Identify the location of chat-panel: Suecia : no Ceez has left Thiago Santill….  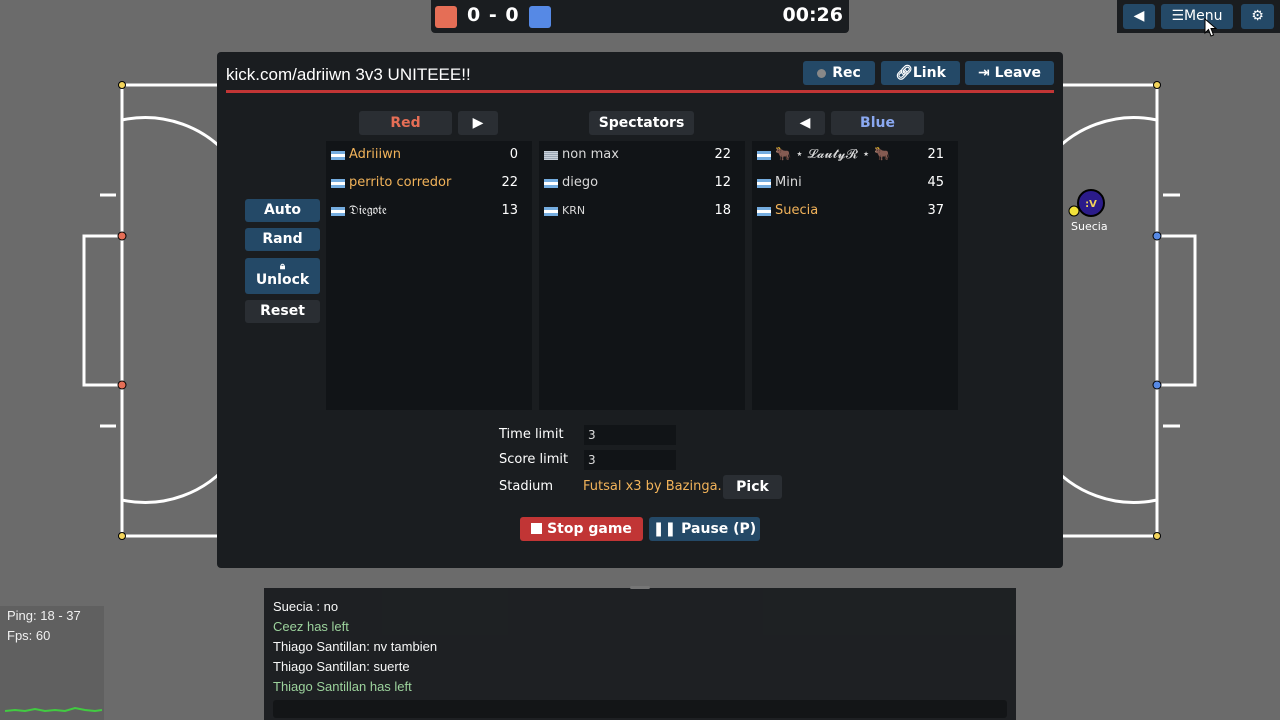
(640, 653).